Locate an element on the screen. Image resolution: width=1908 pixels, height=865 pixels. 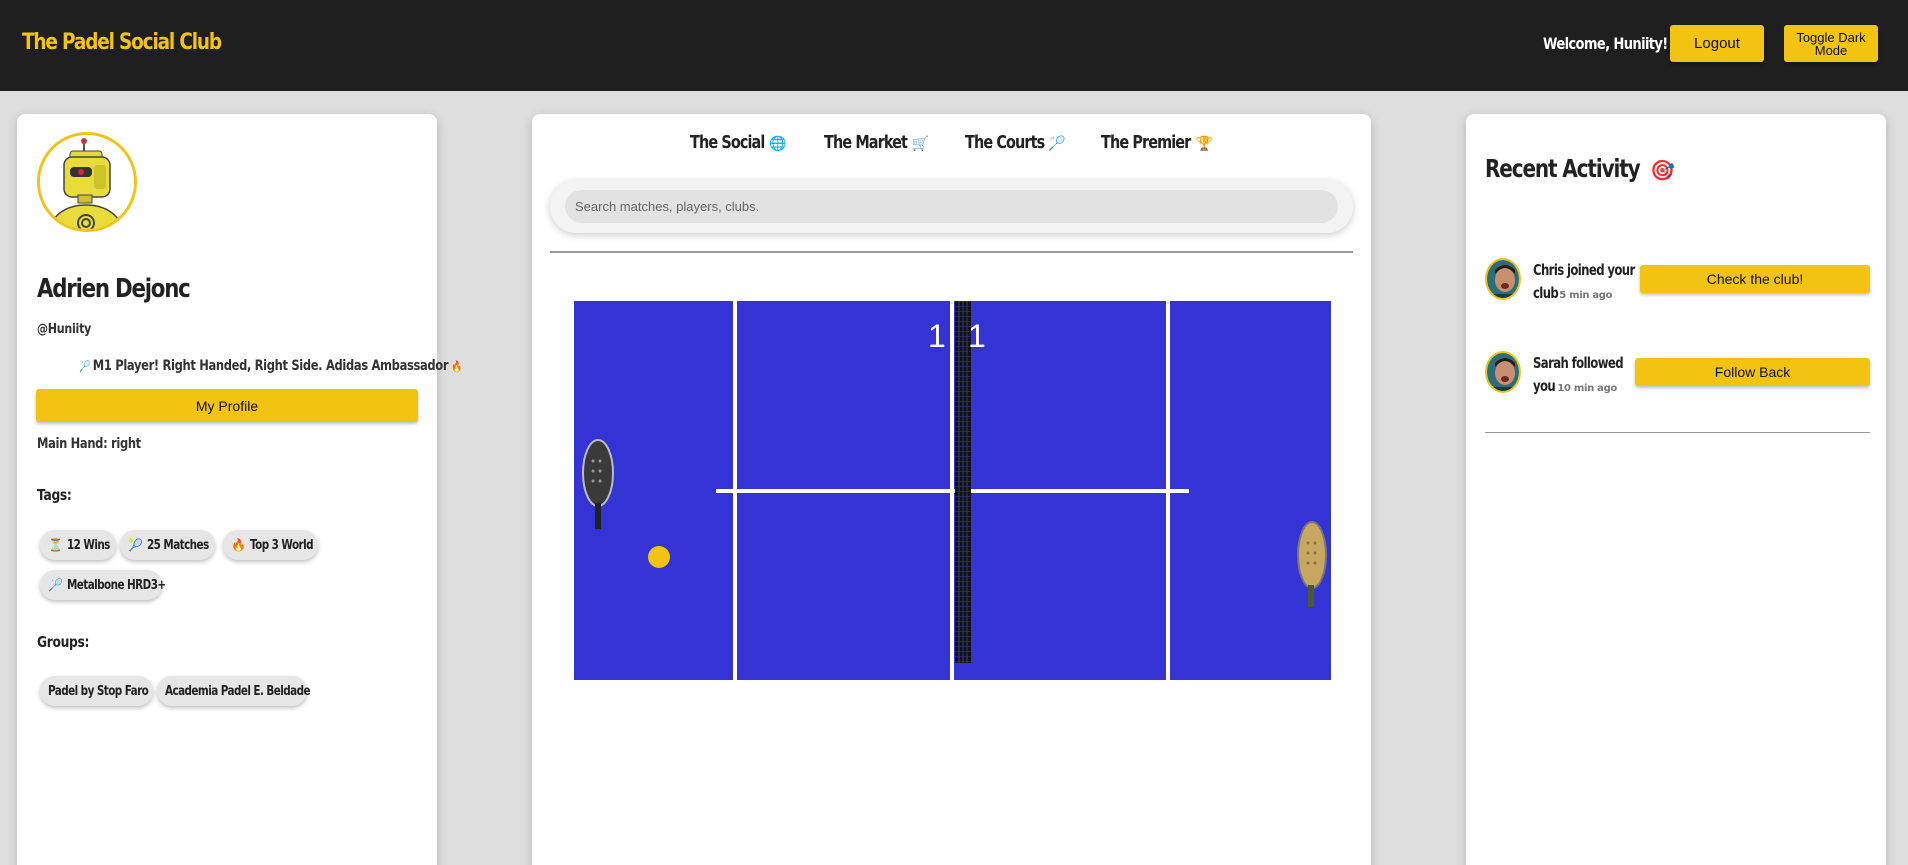
search-bar is located at coordinates (951, 206).